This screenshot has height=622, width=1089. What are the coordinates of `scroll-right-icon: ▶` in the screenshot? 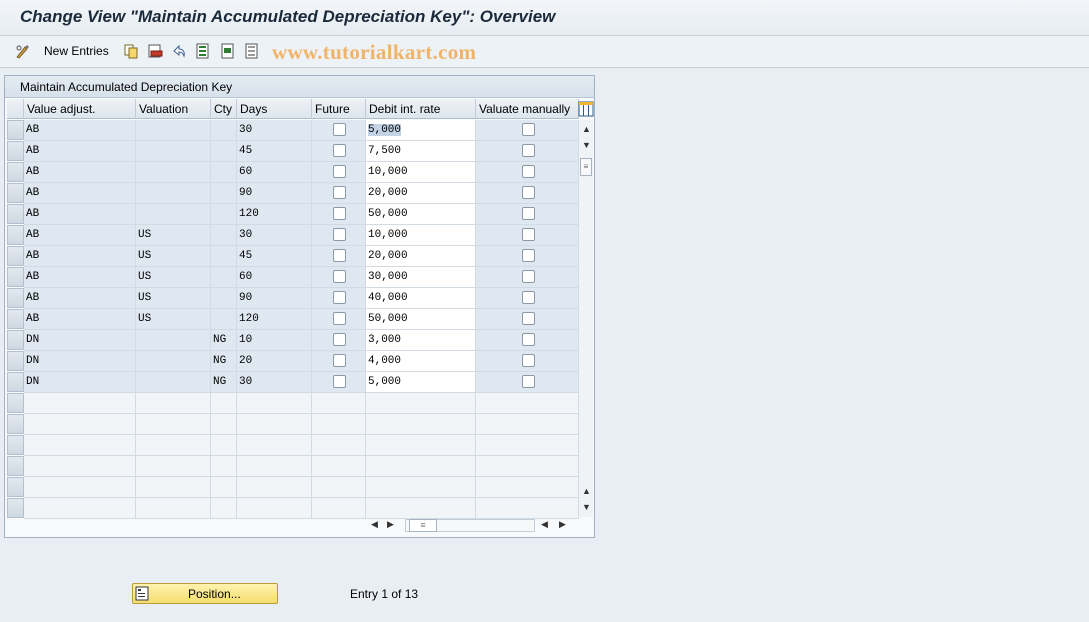 It's located at (390, 524).